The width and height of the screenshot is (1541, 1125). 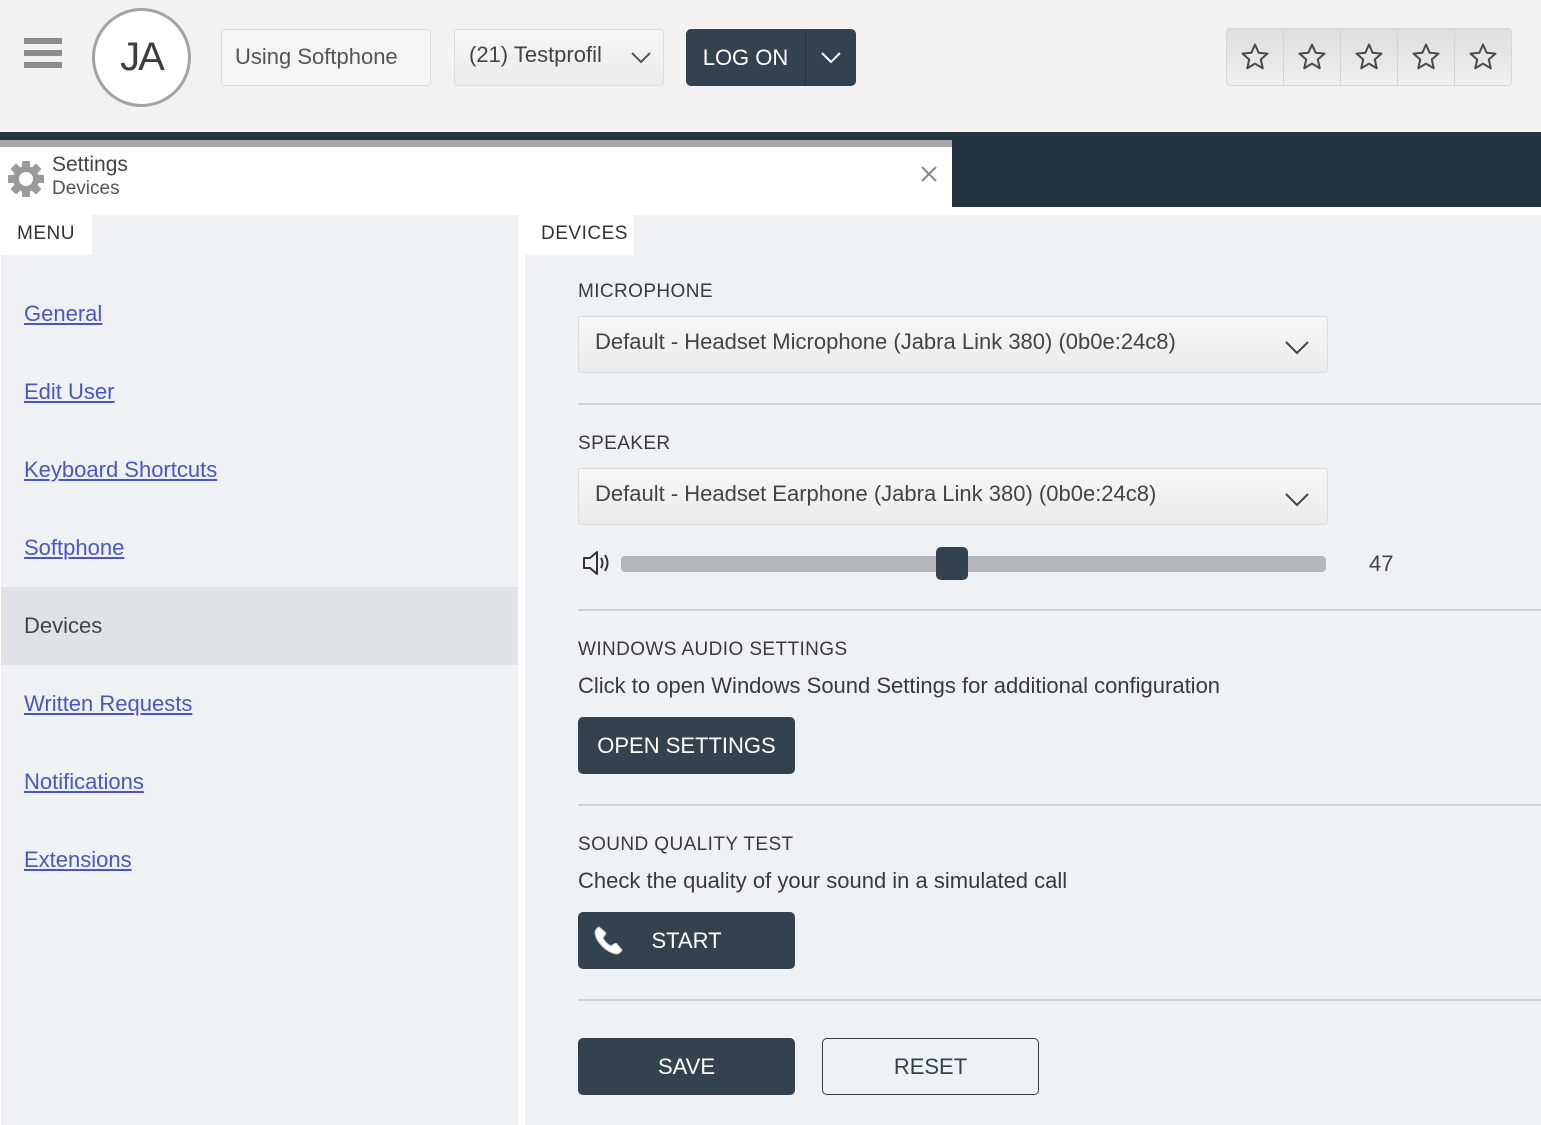 What do you see at coordinates (78, 860) in the screenshot?
I see `sidebar-link: Extensions` at bounding box center [78, 860].